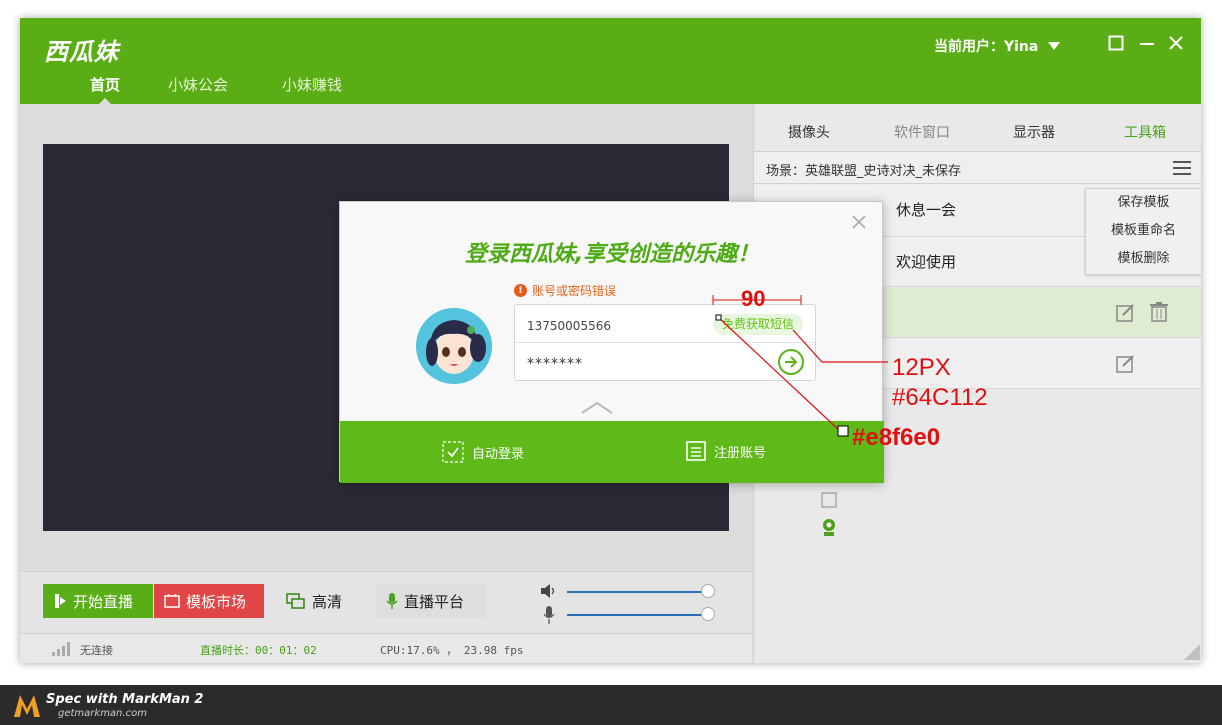 The image size is (1222, 725). Describe the element at coordinates (940, 397) in the screenshot. I see `text-color-annotation: #64C112` at that location.